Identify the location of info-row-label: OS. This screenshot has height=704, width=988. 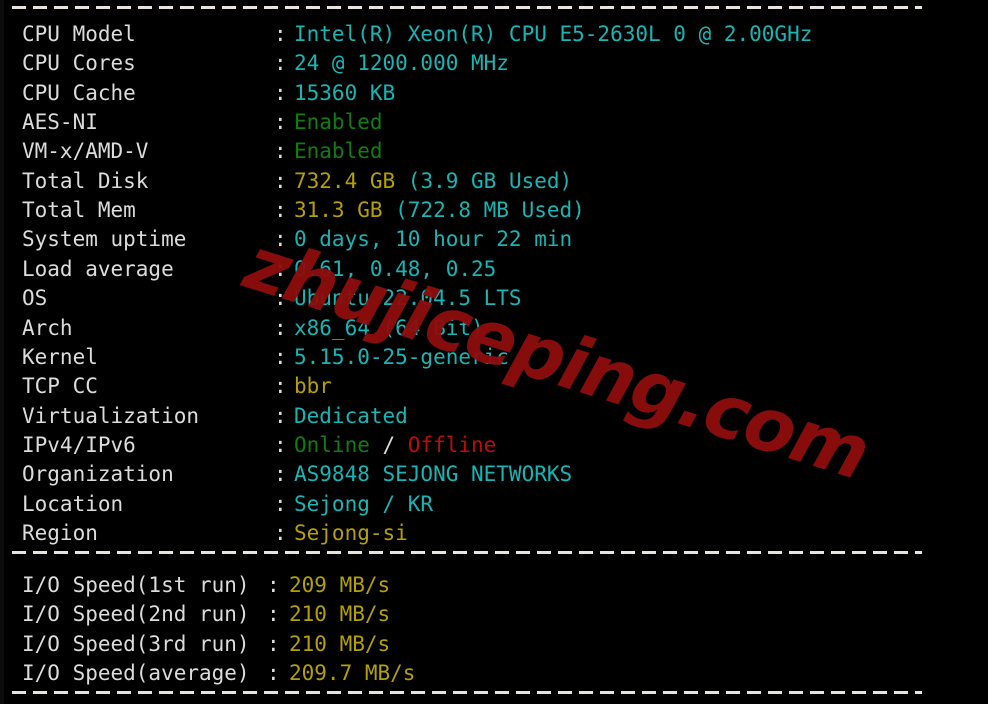
(35, 298).